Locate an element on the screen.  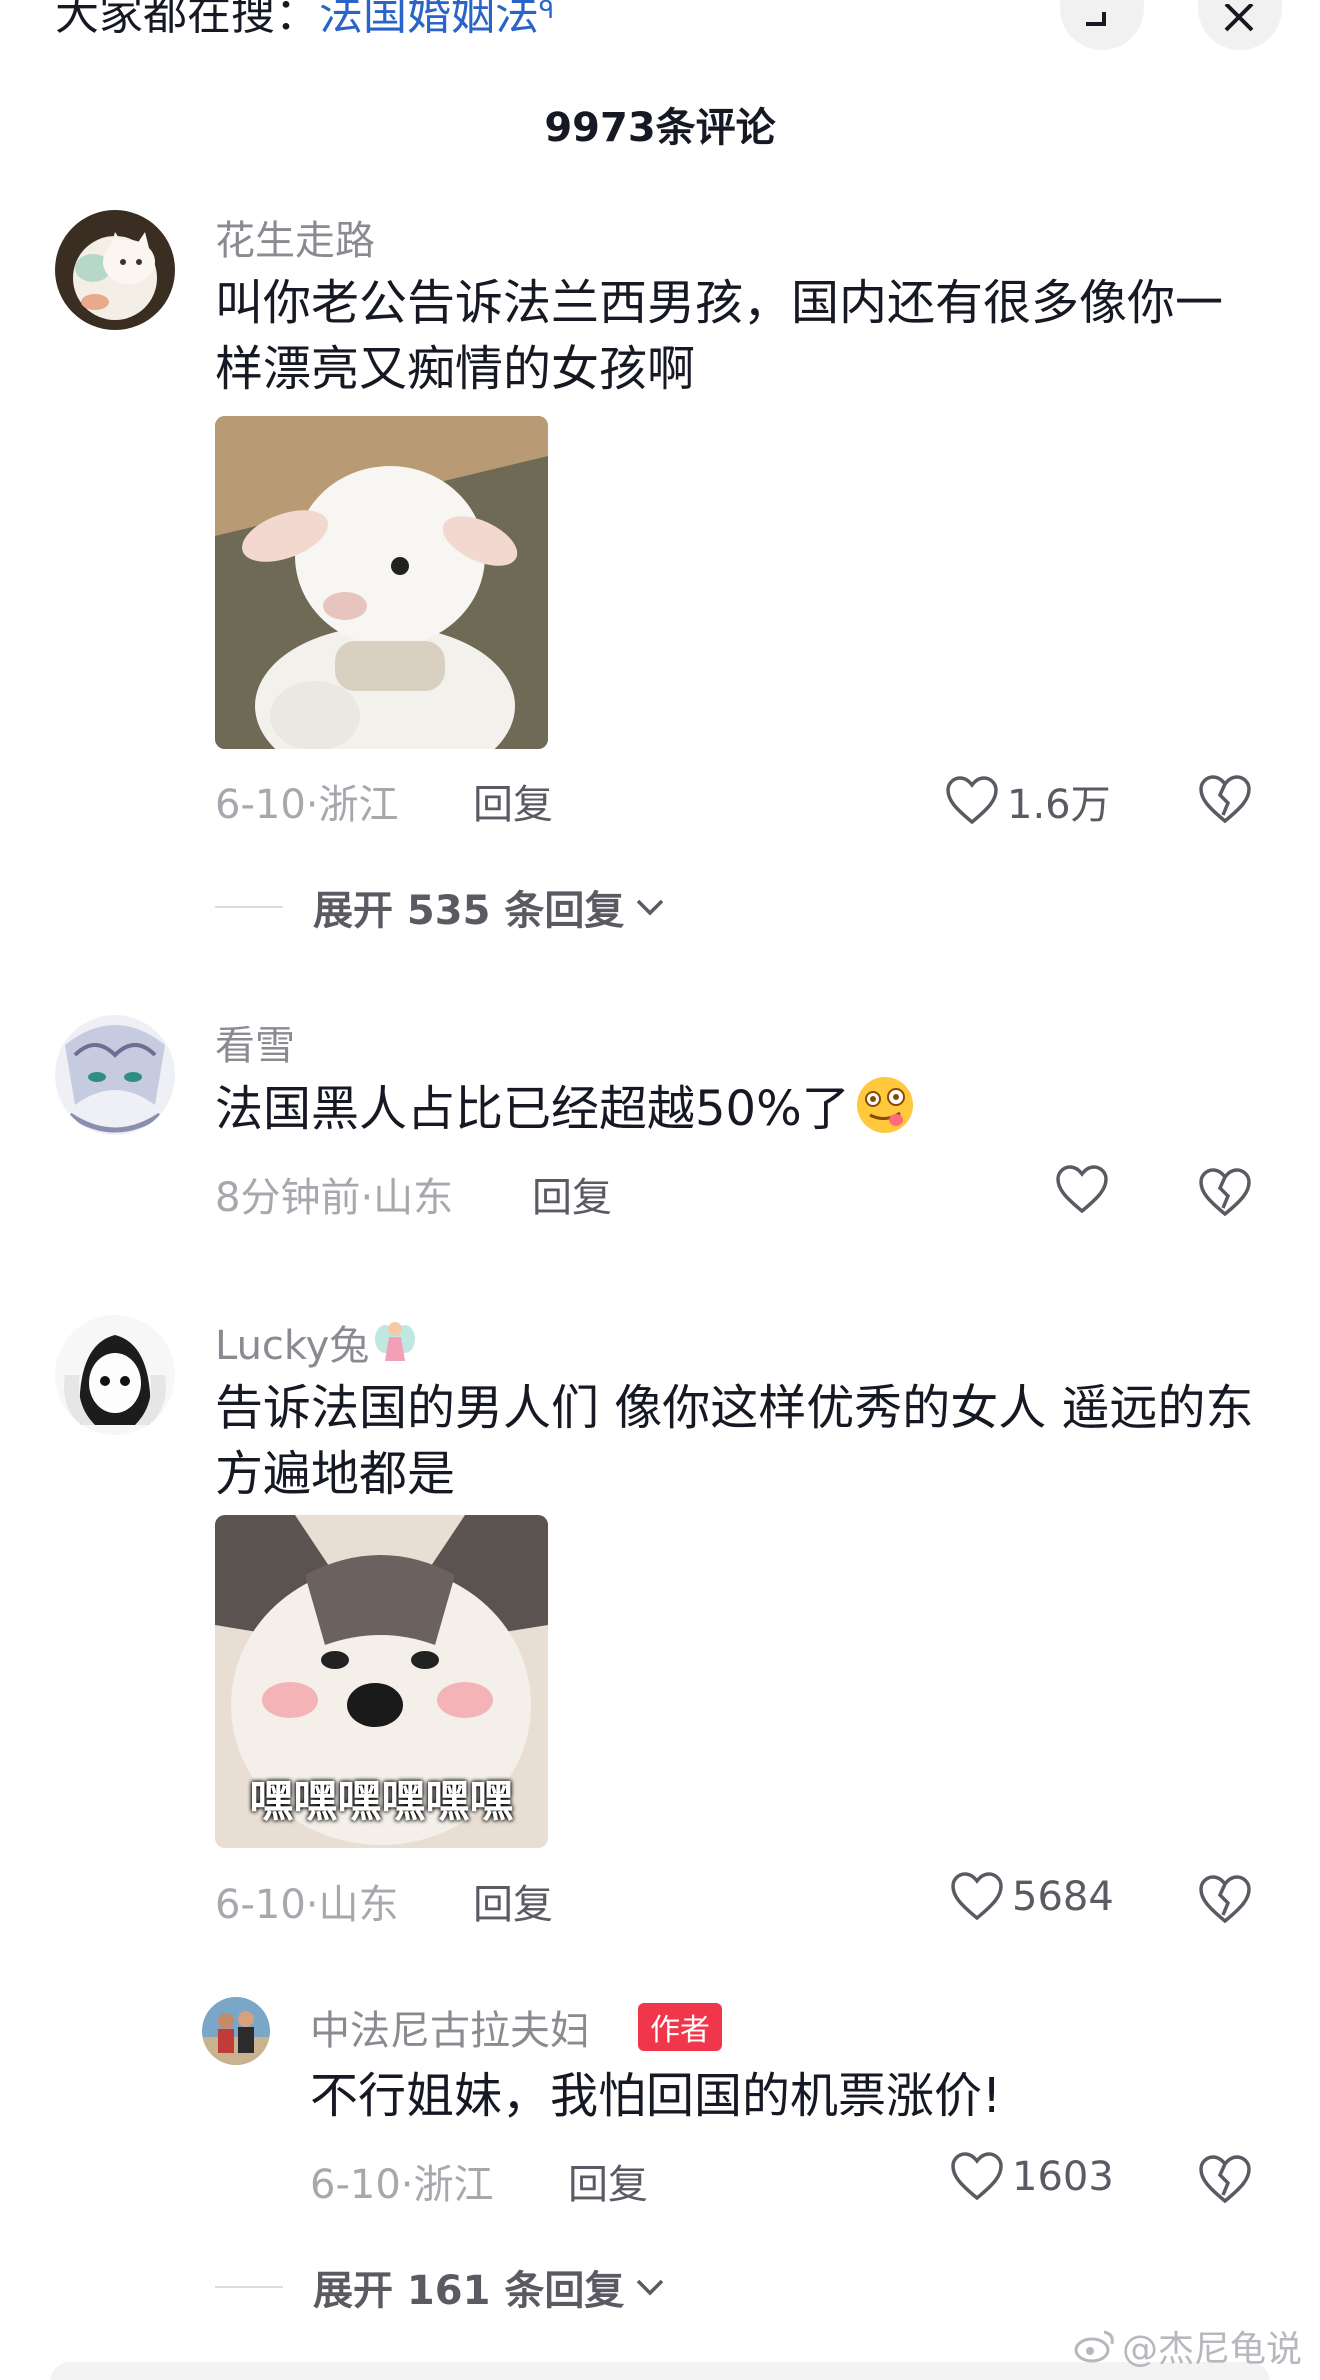
comment-meta: 6-10·浙江 is located at coordinates (307, 805).